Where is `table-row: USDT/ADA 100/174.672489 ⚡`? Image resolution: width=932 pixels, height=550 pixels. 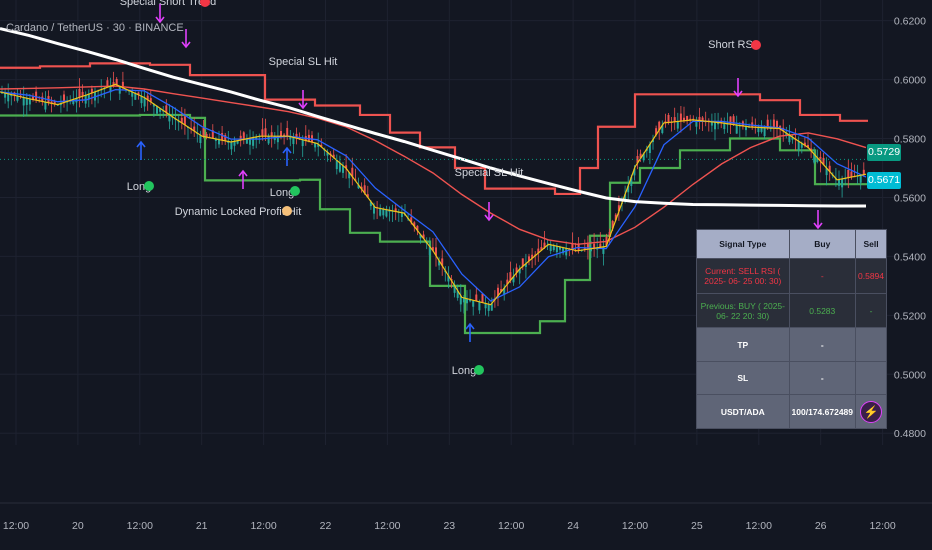 table-row: USDT/ADA 100/174.672489 ⚡ is located at coordinates (791, 411).